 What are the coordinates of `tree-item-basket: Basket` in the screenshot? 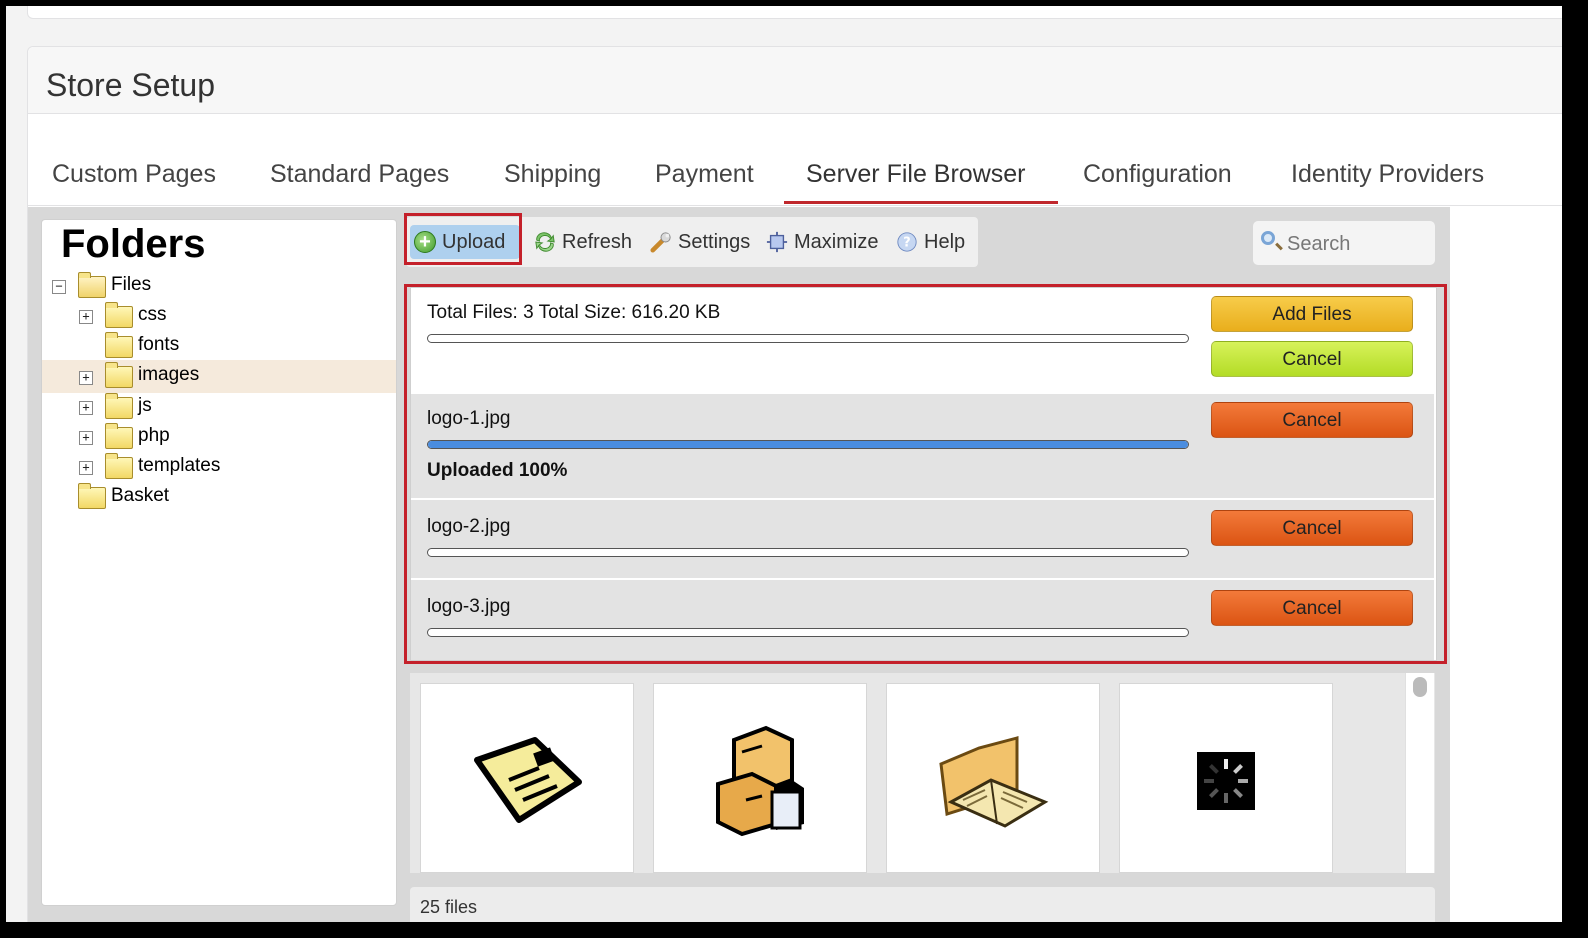 It's located at (219, 498).